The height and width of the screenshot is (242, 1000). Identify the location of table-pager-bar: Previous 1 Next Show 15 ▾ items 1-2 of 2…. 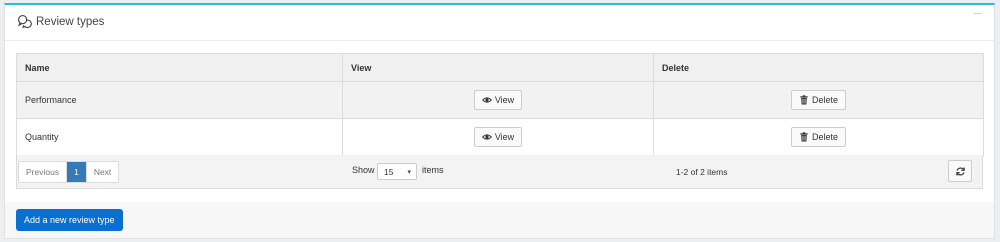
(499, 172).